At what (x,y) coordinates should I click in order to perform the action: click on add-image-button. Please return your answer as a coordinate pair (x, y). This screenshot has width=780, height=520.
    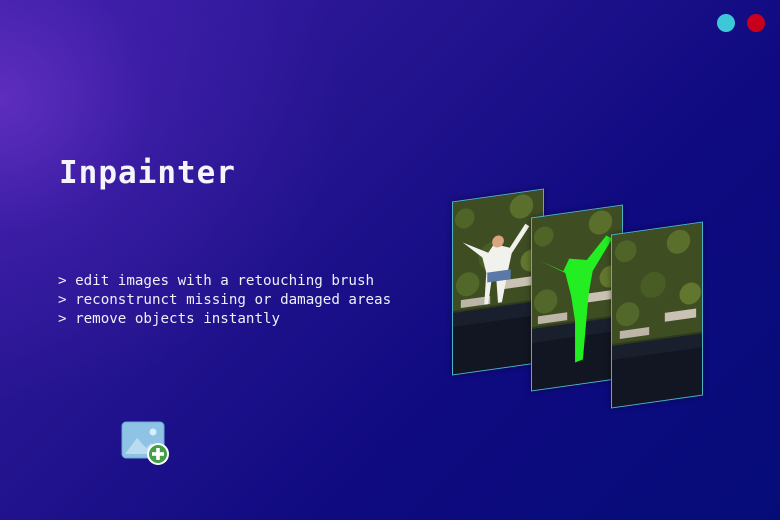
    Looking at the image, I should click on (146, 444).